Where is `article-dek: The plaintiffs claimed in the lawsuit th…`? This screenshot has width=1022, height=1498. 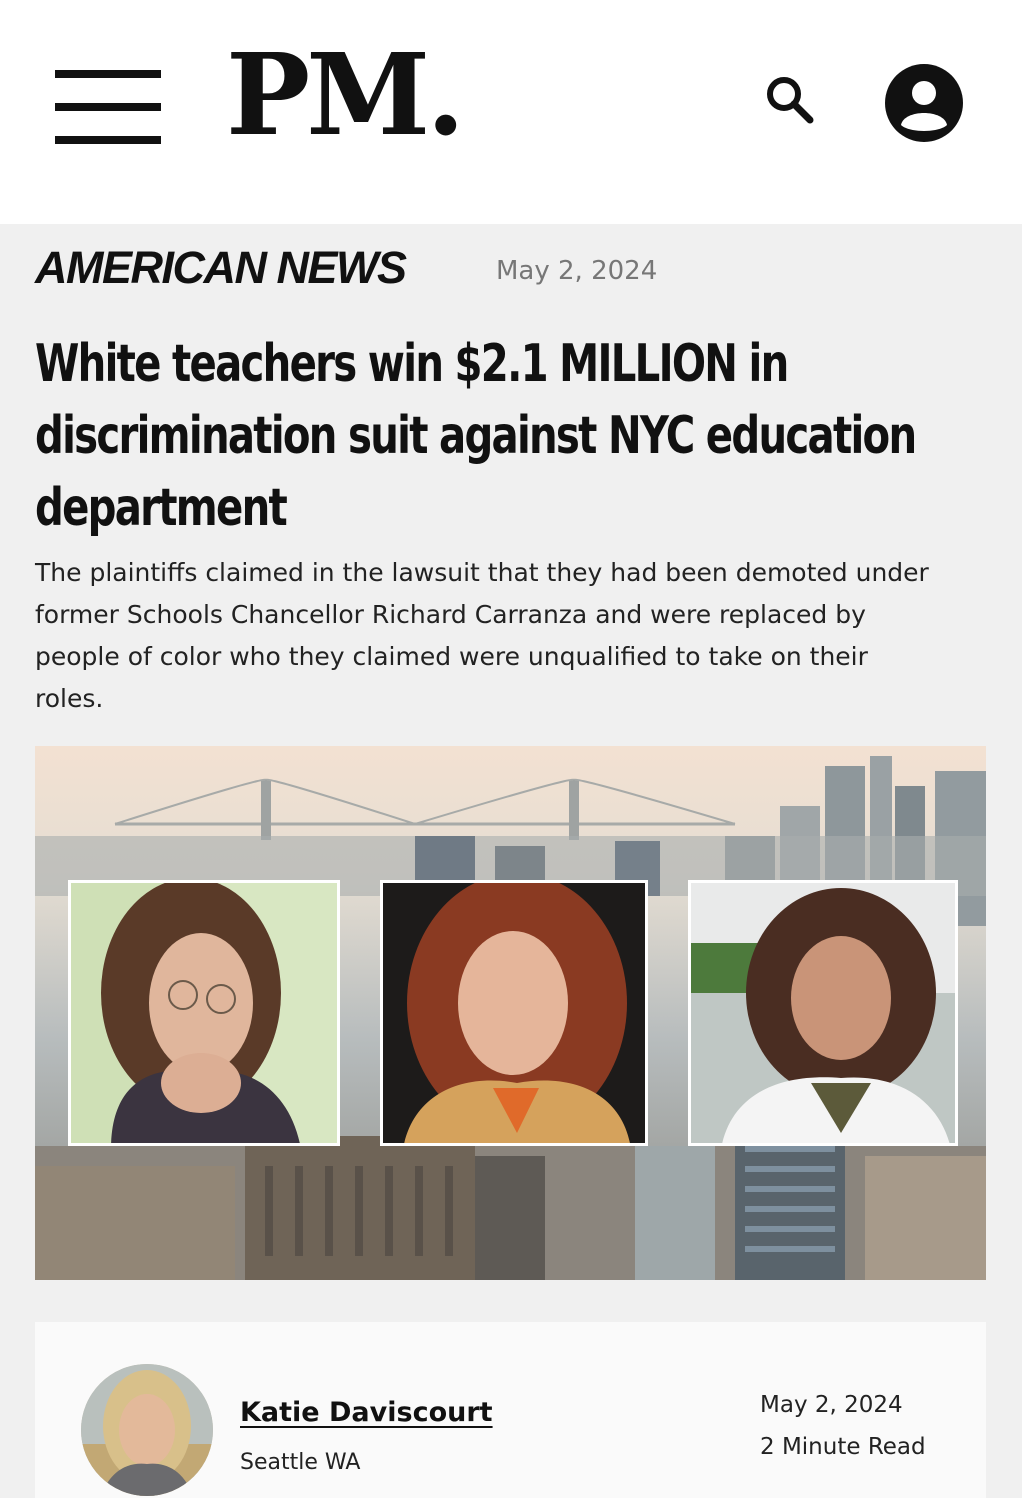 article-dek: The plaintiffs claimed in the lawsuit th… is located at coordinates (482, 635).